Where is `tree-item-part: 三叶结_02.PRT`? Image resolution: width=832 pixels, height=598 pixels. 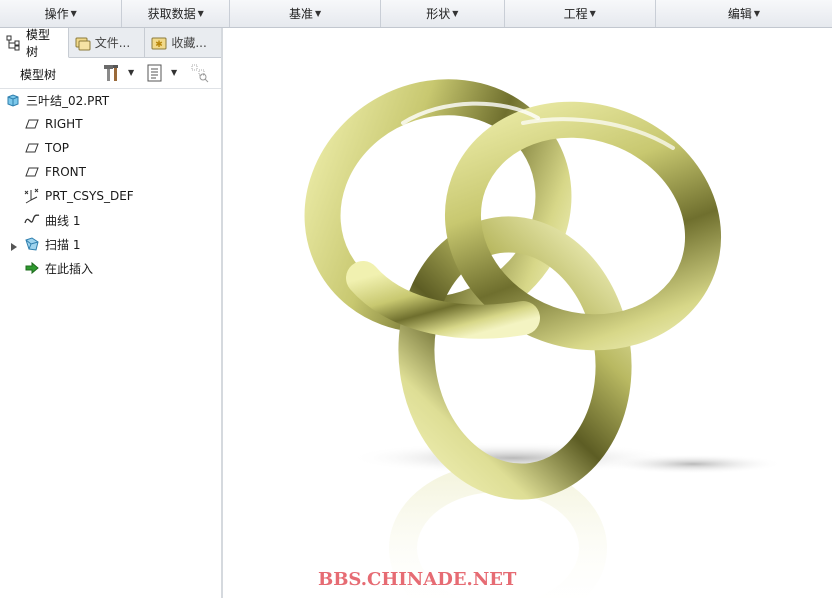 tree-item-part: 三叶结_02.PRT is located at coordinates (57, 100).